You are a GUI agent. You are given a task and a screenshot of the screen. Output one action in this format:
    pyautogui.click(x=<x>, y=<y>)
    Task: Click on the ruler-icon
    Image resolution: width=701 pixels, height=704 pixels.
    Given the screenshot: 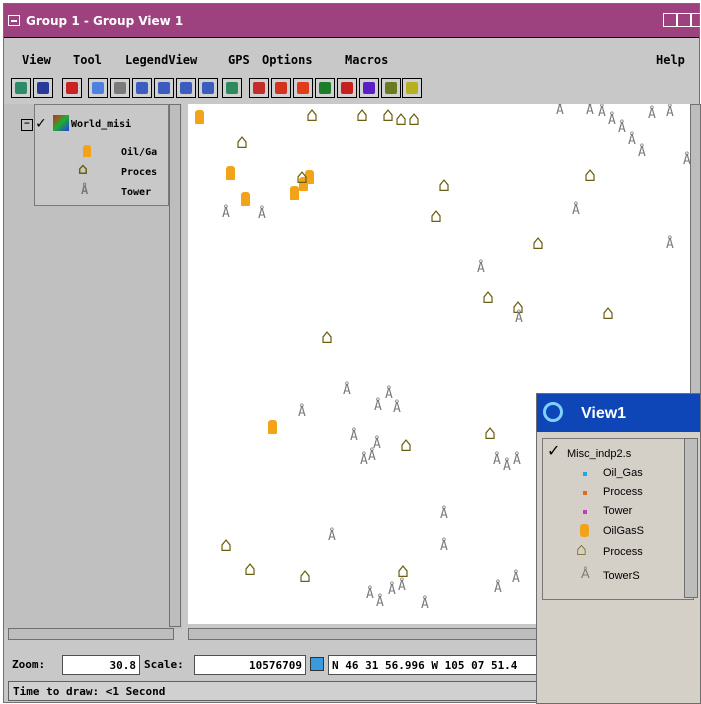 What is the action you would take?
    pyautogui.click(x=347, y=88)
    